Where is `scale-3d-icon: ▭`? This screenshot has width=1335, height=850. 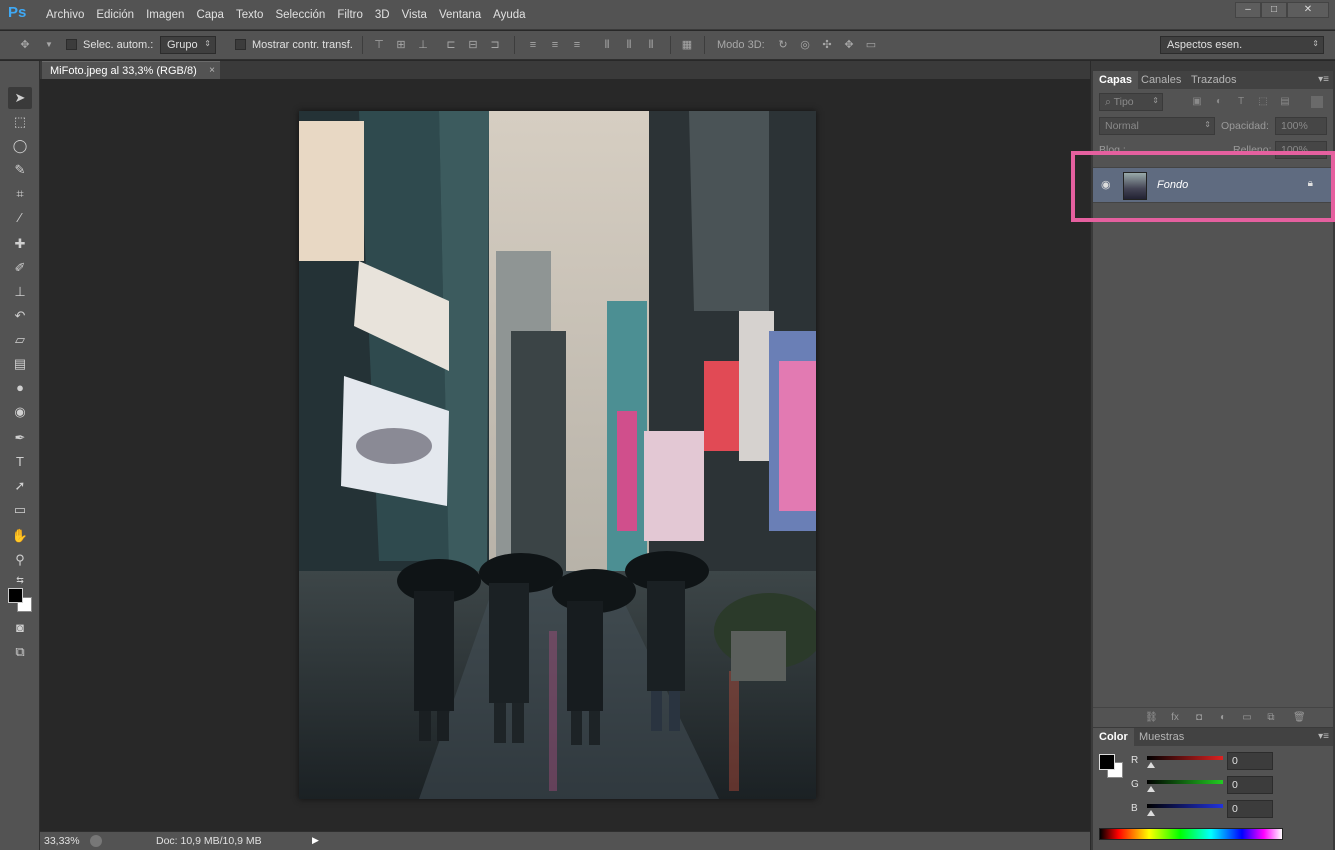
scale-3d-icon: ▭ is located at coordinates (871, 45).